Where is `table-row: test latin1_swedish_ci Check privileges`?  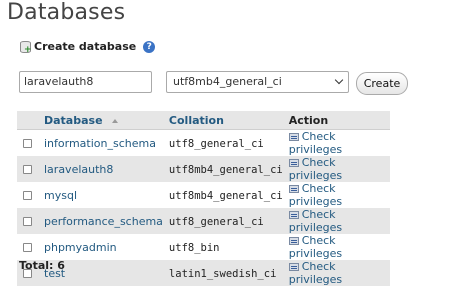 table-row: test latin1_swedish_ci Check privileges is located at coordinates (203, 273).